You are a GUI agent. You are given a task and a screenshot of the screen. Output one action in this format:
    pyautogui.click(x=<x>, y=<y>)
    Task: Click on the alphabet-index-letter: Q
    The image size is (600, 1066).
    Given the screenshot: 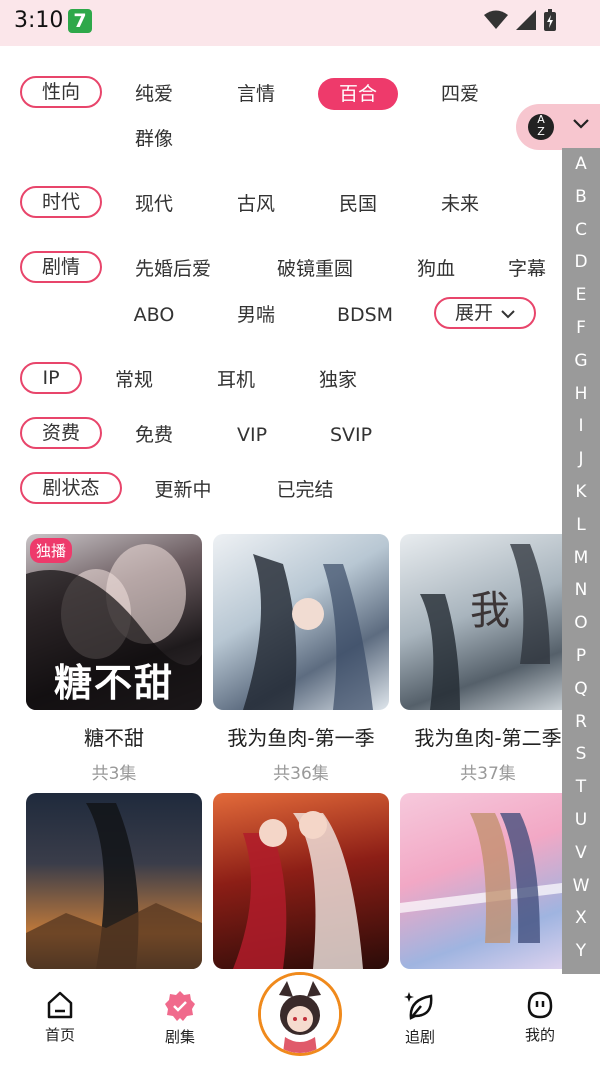 What is the action you would take?
    pyautogui.click(x=581, y=689)
    